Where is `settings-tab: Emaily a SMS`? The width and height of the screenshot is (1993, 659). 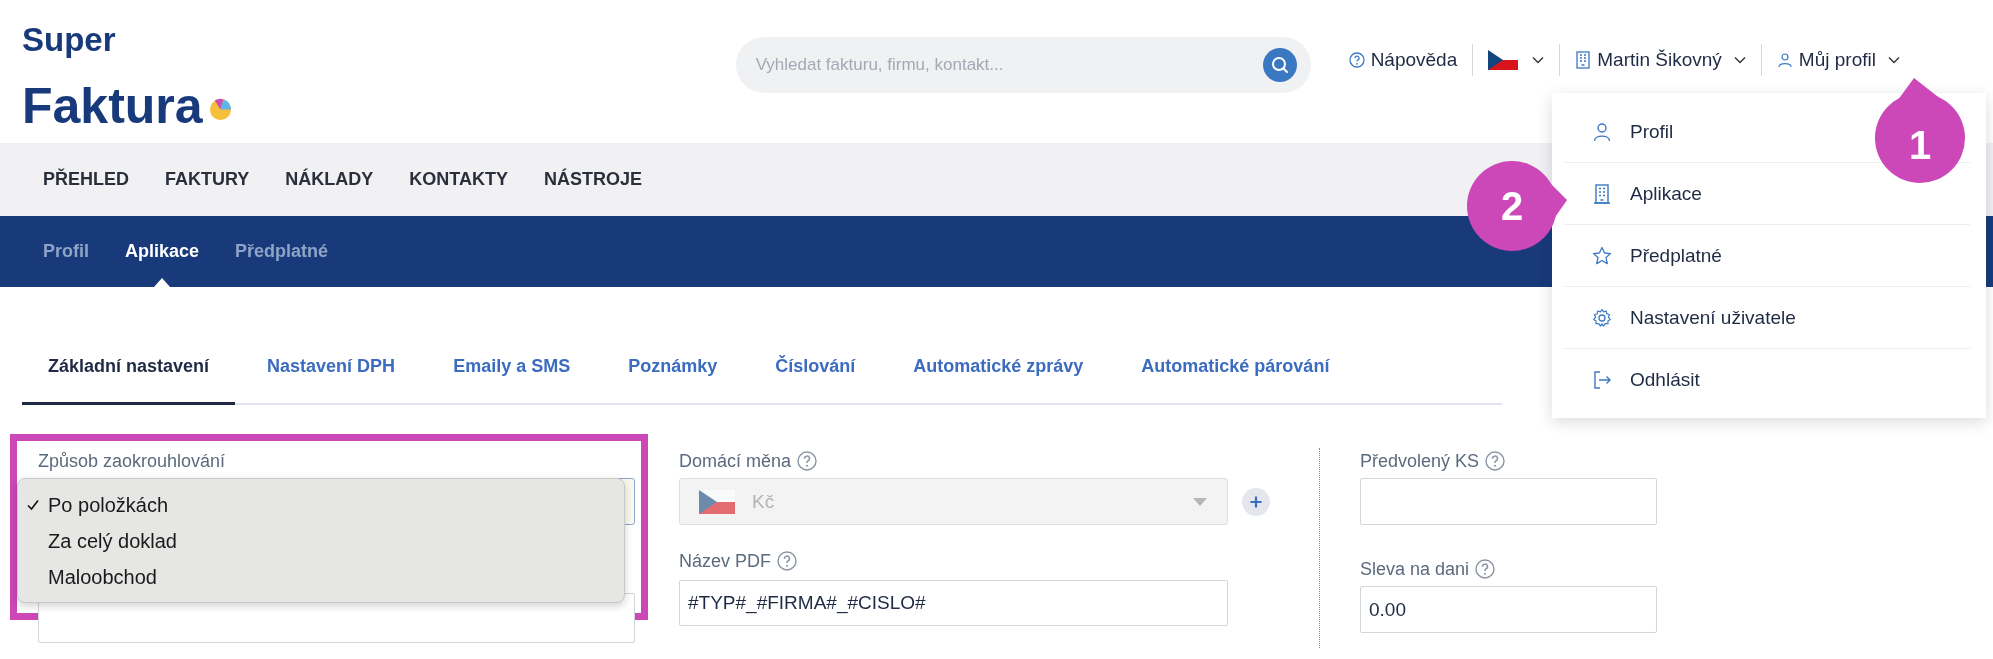 settings-tab: Emaily a SMS is located at coordinates (512, 367).